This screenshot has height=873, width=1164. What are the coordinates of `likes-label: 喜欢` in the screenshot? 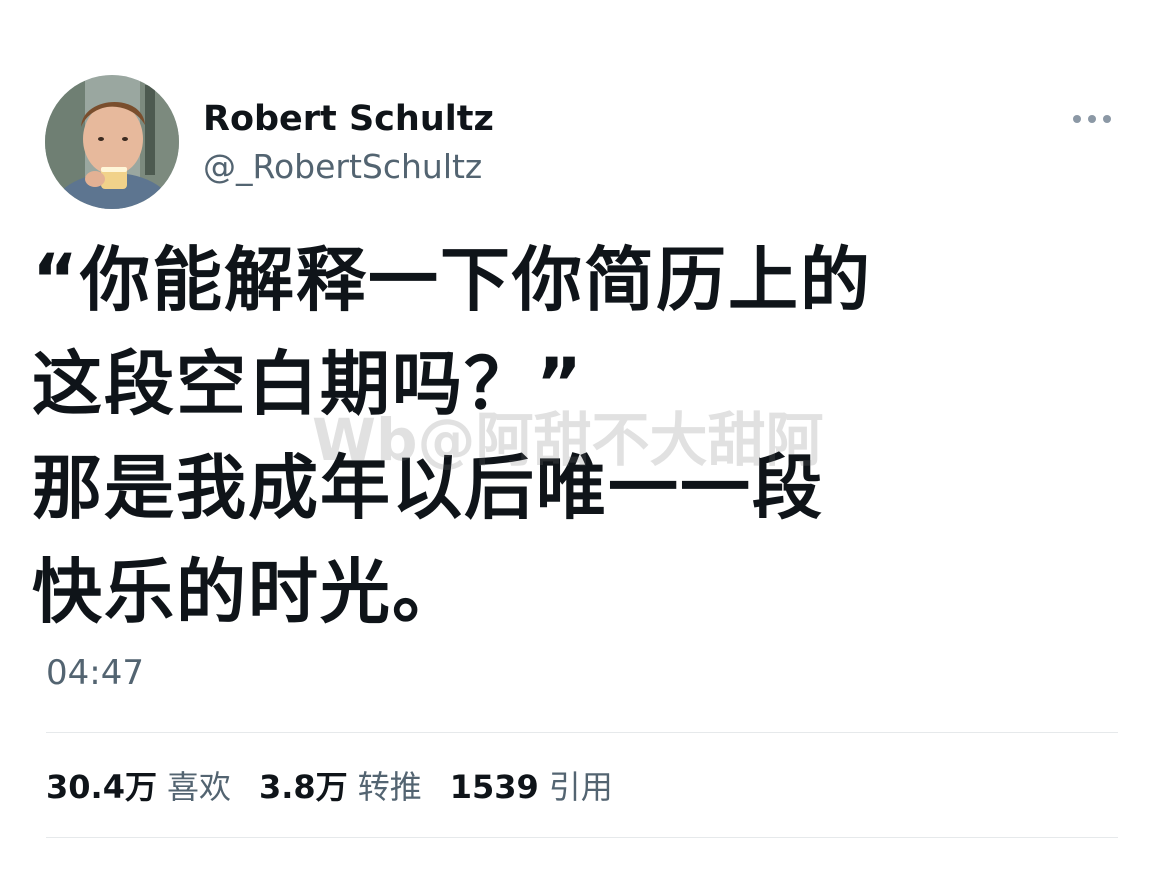 It's located at (198, 787).